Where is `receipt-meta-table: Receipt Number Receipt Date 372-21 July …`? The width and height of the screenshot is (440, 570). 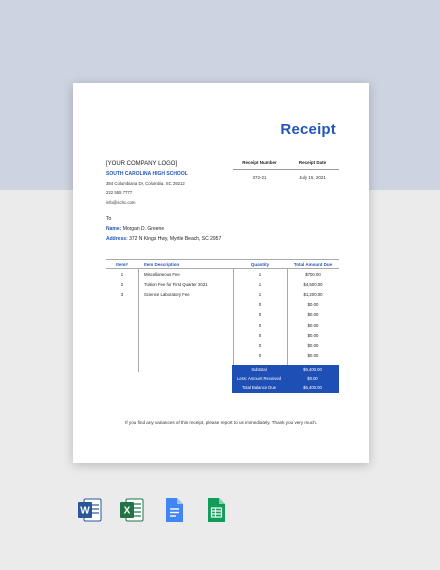 receipt-meta-table: Receipt Number Receipt Date 372-21 July … is located at coordinates (286, 170).